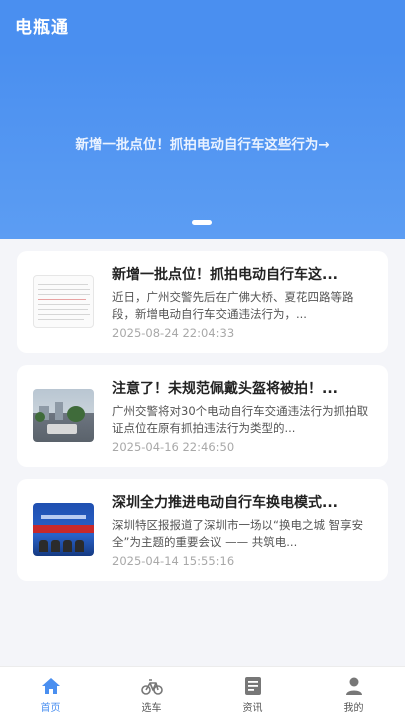 This screenshot has width=405, height=720. I want to click on bottom-tab-bar: 首页 选车 资讯 我的, so click(202, 693).